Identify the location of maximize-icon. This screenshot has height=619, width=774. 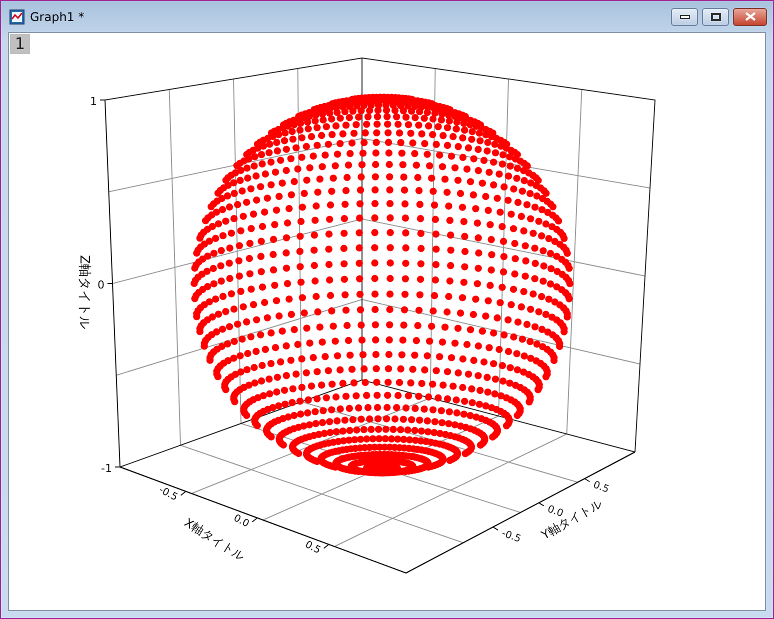
(715, 16).